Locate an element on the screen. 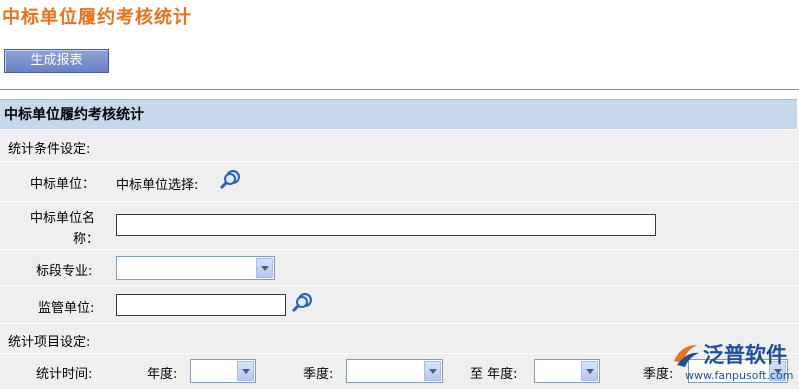  winning-unit-name-label-2: 称： is located at coordinates (86, 239).